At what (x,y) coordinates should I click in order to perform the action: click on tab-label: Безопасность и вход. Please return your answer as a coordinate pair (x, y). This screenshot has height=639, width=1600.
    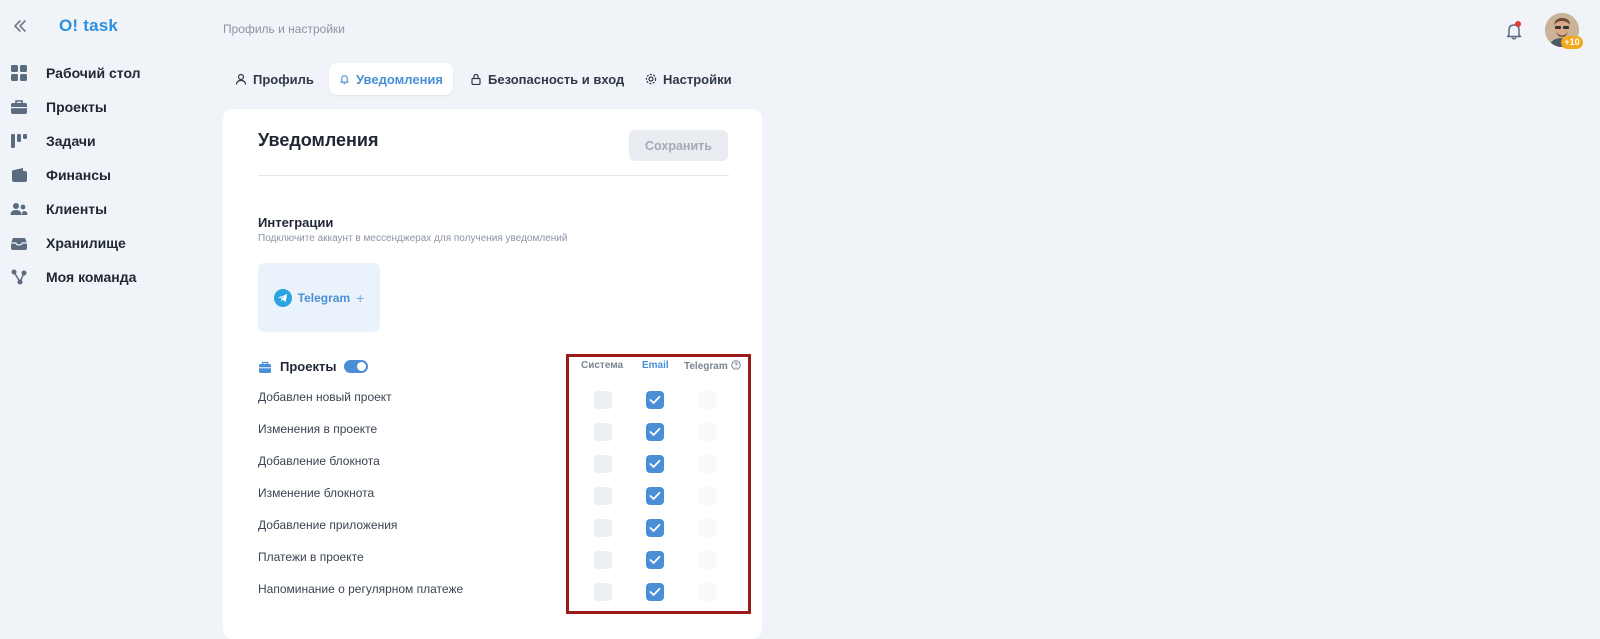
    Looking at the image, I should click on (556, 79).